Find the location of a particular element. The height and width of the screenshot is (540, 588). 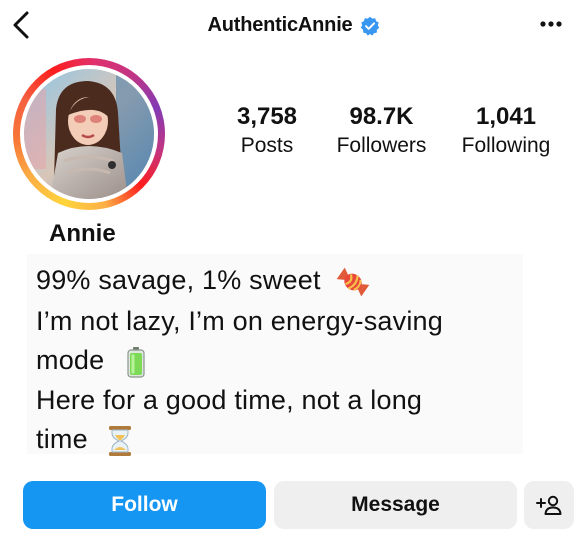

battery-icon is located at coordinates (136, 362).